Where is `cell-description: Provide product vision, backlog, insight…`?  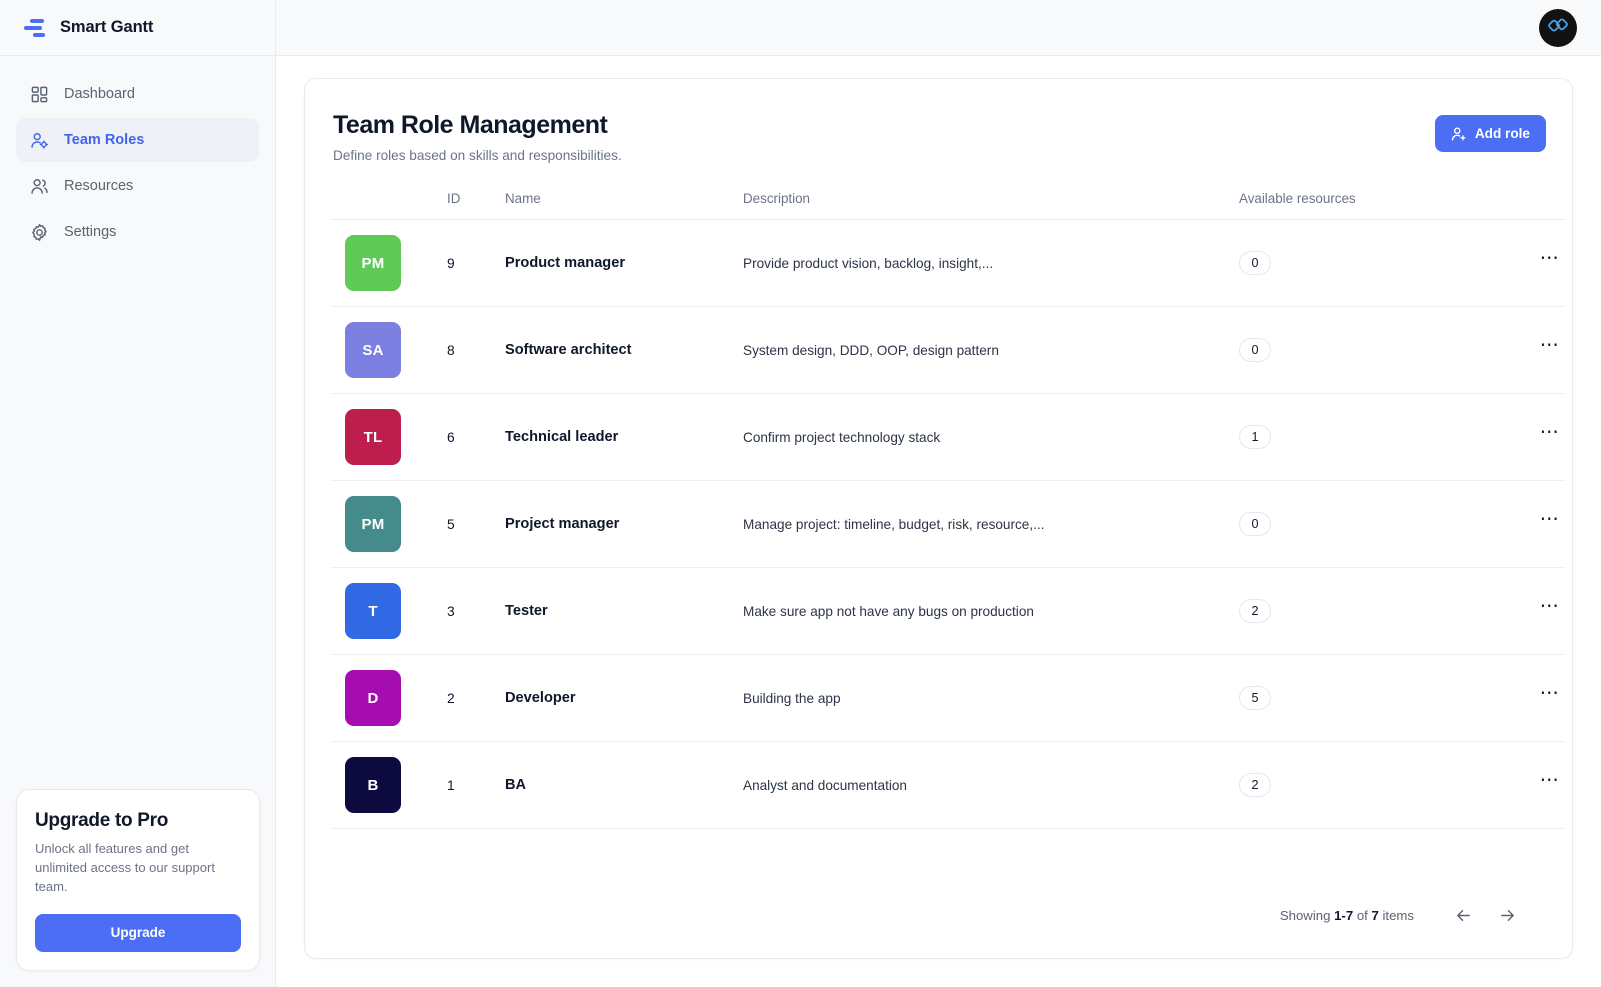
cell-description: Provide product vision, backlog, insight… is located at coordinates (991, 263).